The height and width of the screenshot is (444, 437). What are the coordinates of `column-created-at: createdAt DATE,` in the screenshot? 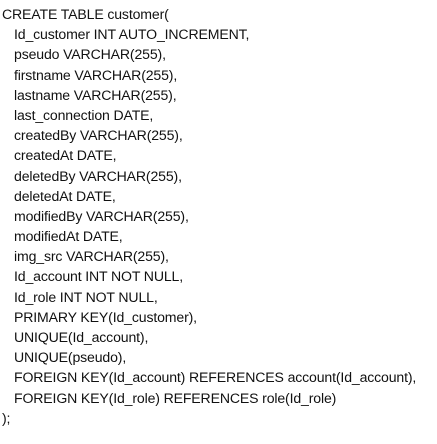 It's located at (65, 155).